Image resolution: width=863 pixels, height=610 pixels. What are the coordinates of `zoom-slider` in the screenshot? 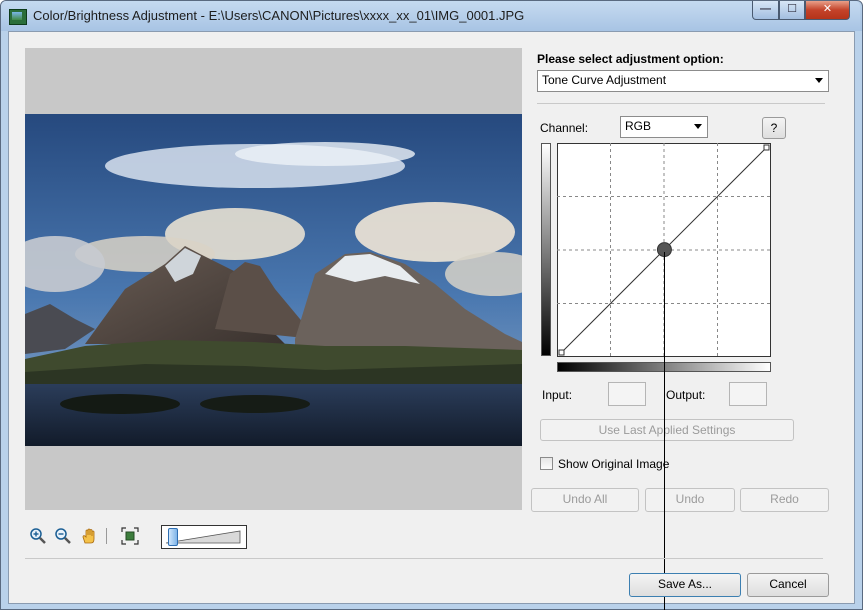 It's located at (204, 537).